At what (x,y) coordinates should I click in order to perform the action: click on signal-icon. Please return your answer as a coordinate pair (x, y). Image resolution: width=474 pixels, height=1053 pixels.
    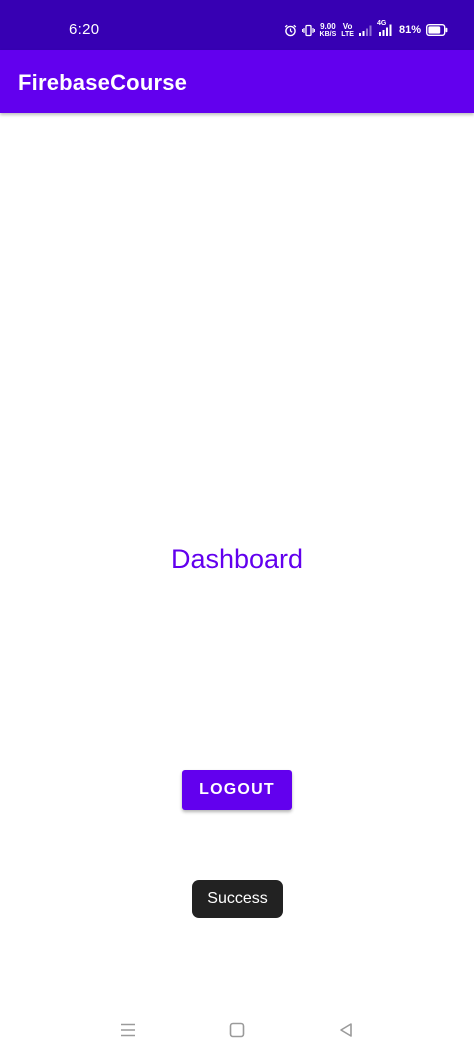
    Looking at the image, I should click on (365, 30).